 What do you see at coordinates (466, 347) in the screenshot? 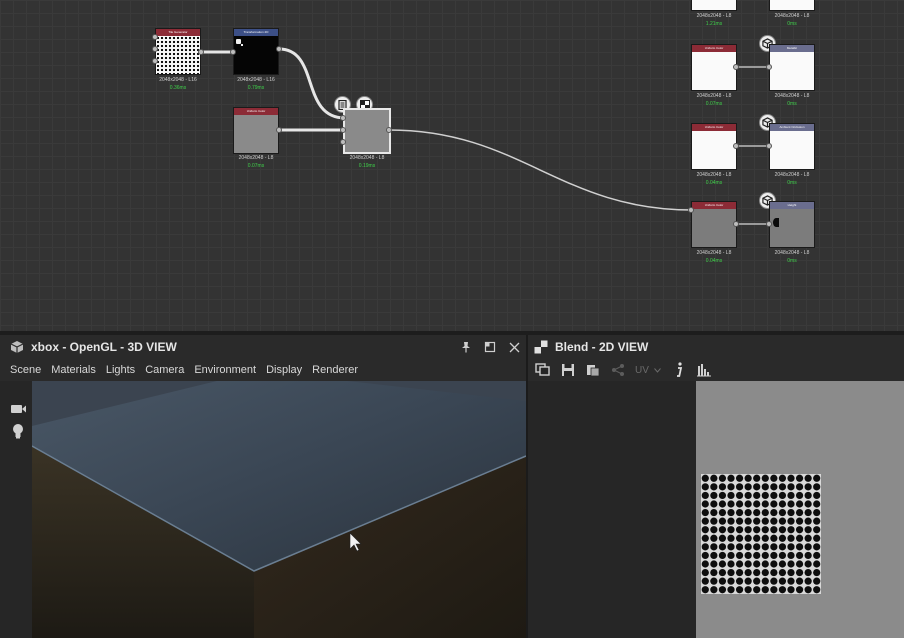
I see `pin-icon` at bounding box center [466, 347].